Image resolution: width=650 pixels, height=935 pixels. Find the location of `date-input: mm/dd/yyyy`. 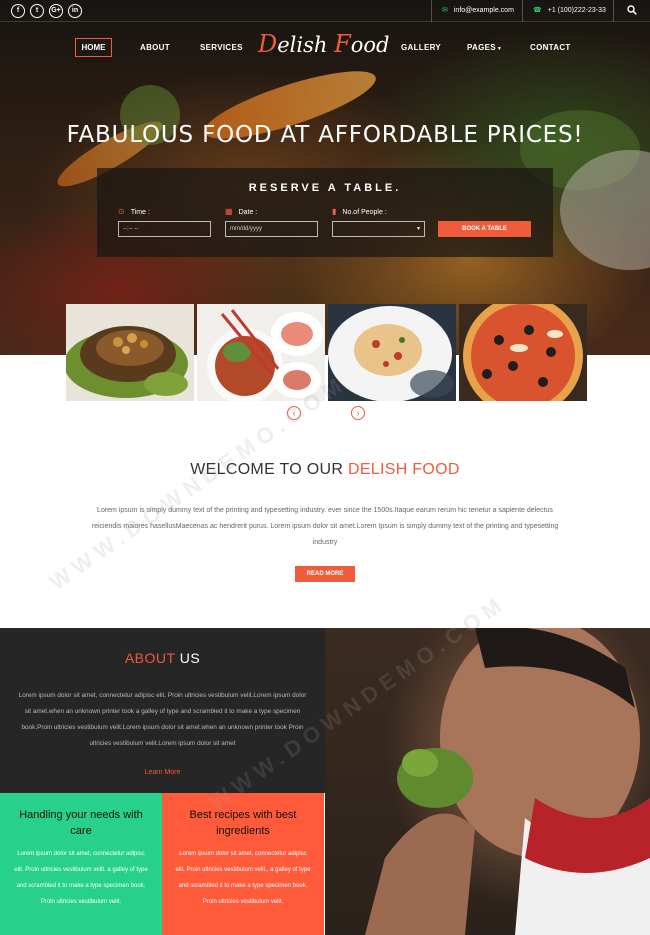

date-input: mm/dd/yyyy is located at coordinates (271, 229).